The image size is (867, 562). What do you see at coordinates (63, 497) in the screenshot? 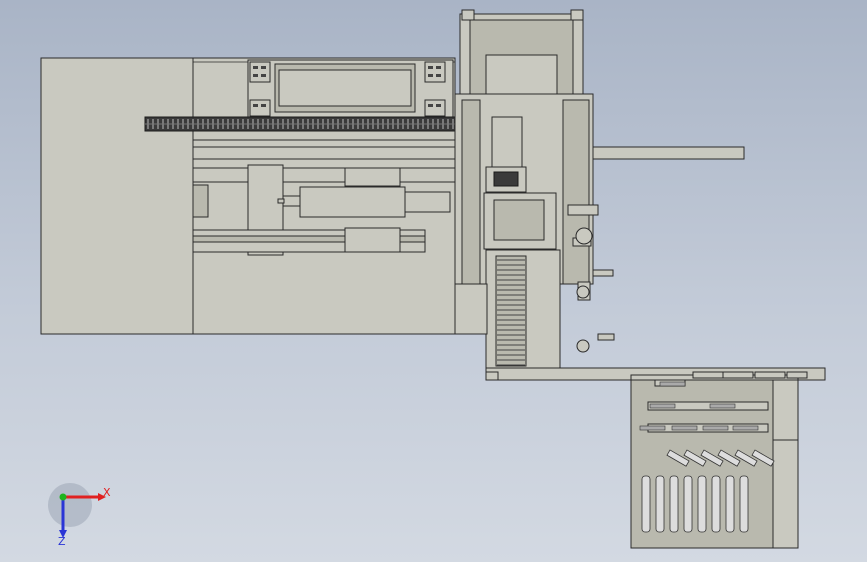
I see `y-axis-dot` at bounding box center [63, 497].